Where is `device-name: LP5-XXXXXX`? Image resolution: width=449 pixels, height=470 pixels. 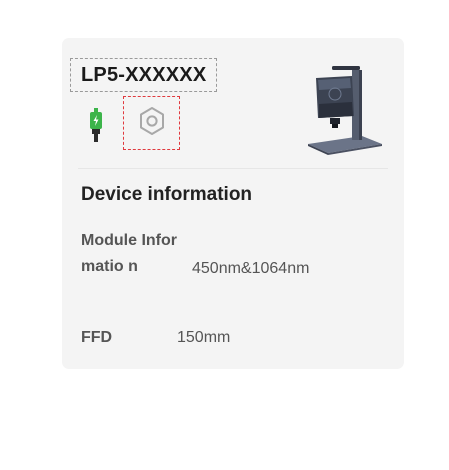
device-name: LP5-XXXXXX is located at coordinates (144, 75).